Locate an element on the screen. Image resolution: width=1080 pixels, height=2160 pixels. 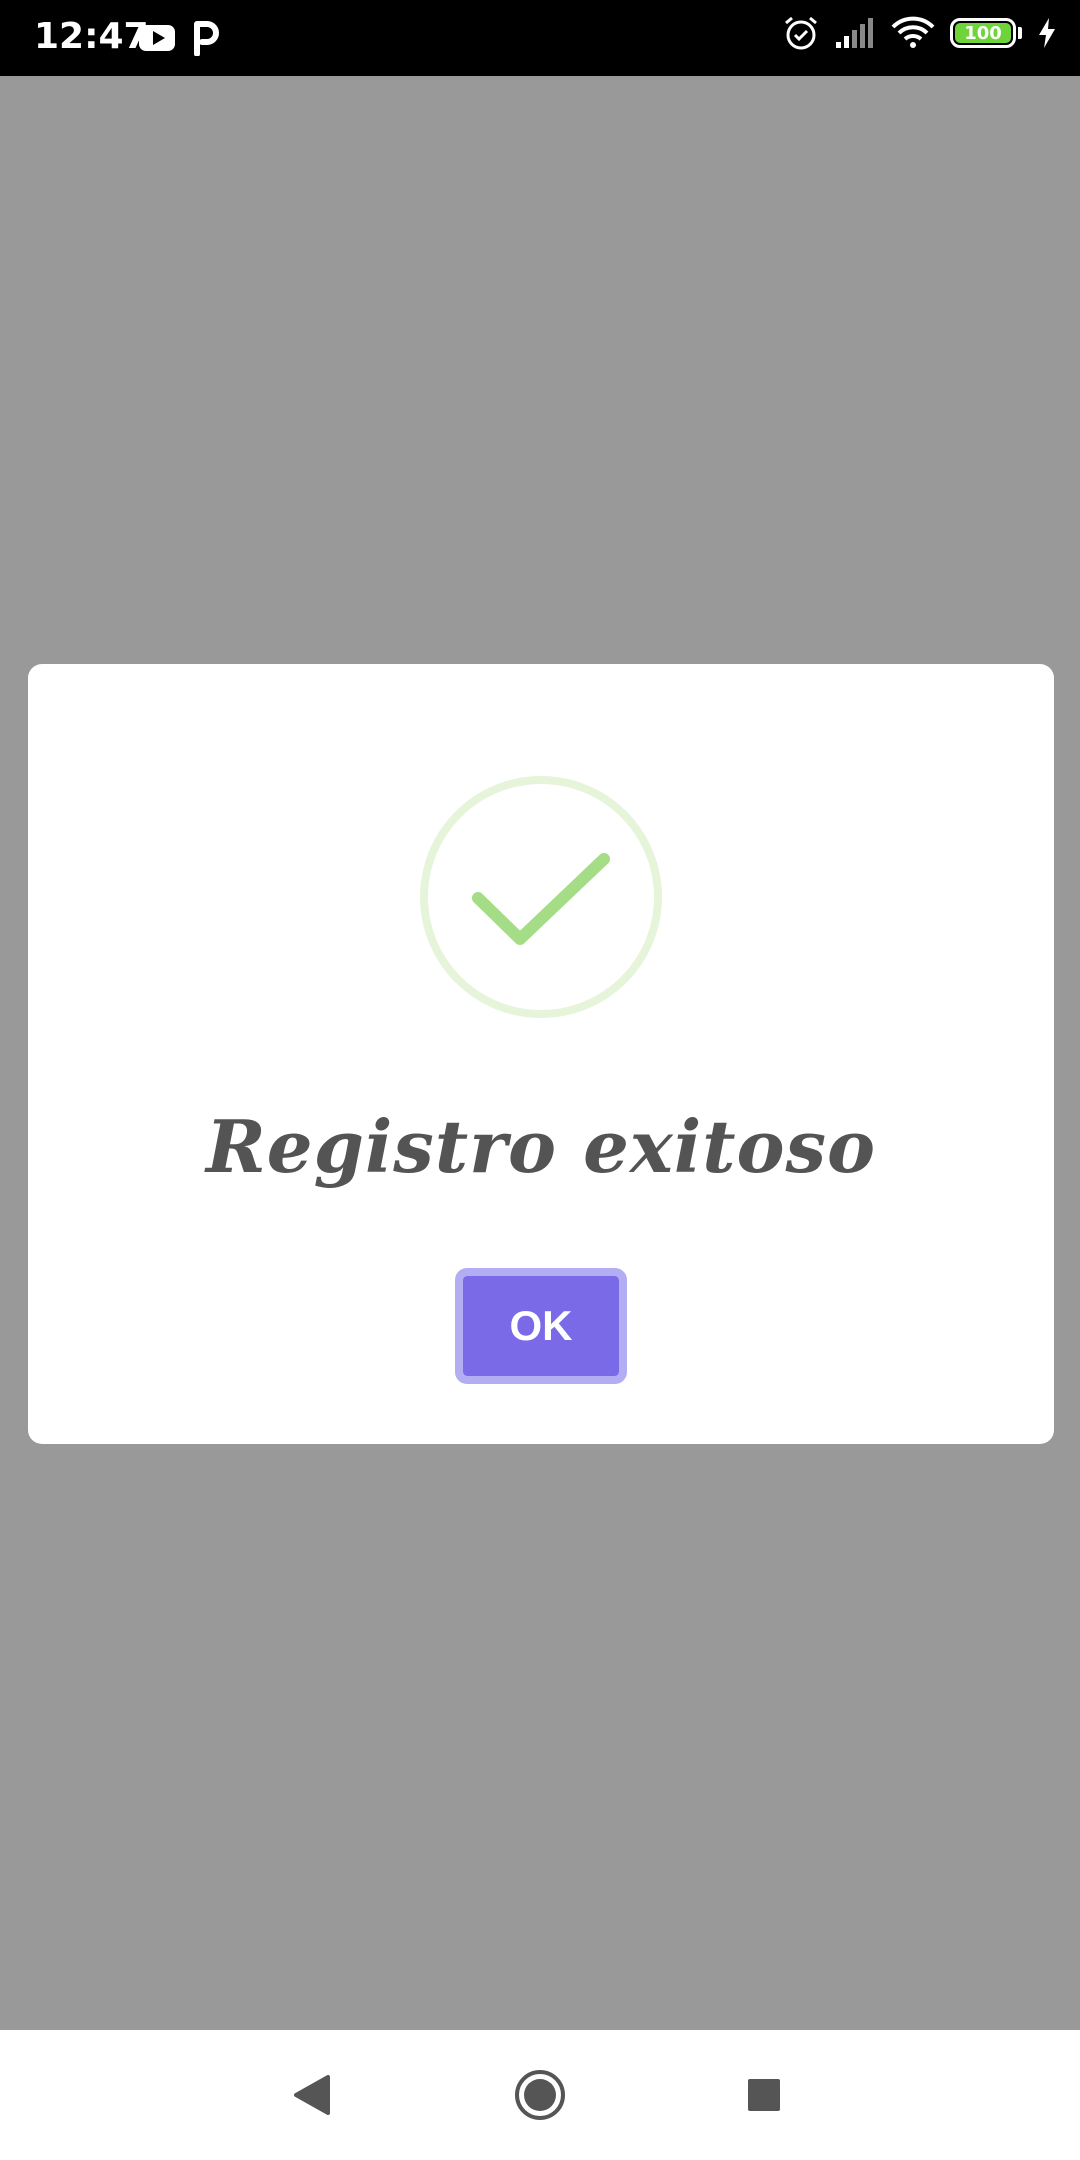
home-icon is located at coordinates (540, 2095).